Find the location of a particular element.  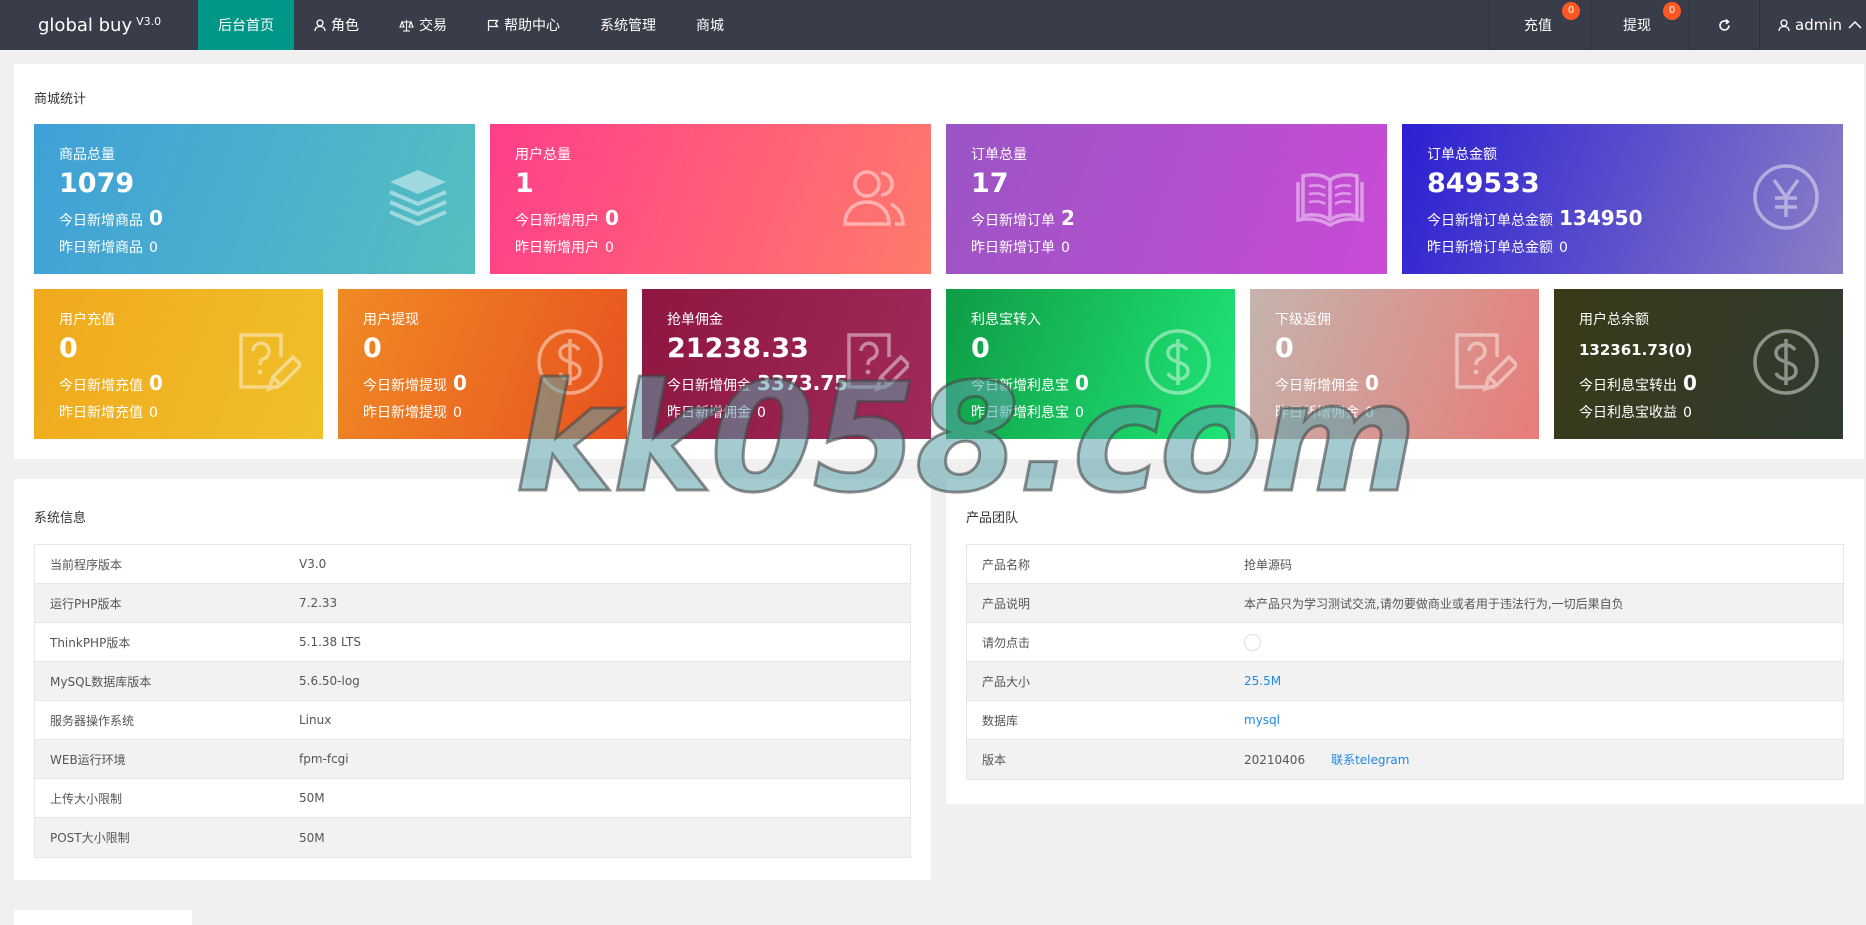

withdraw-badge: 0 is located at coordinates (1672, 11).